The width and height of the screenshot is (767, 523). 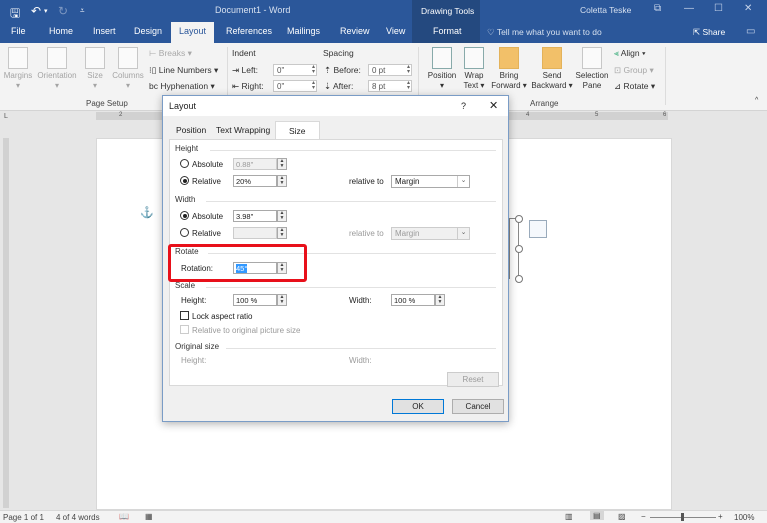 I want to click on zoom-out-icon: −, so click(x=643, y=516).